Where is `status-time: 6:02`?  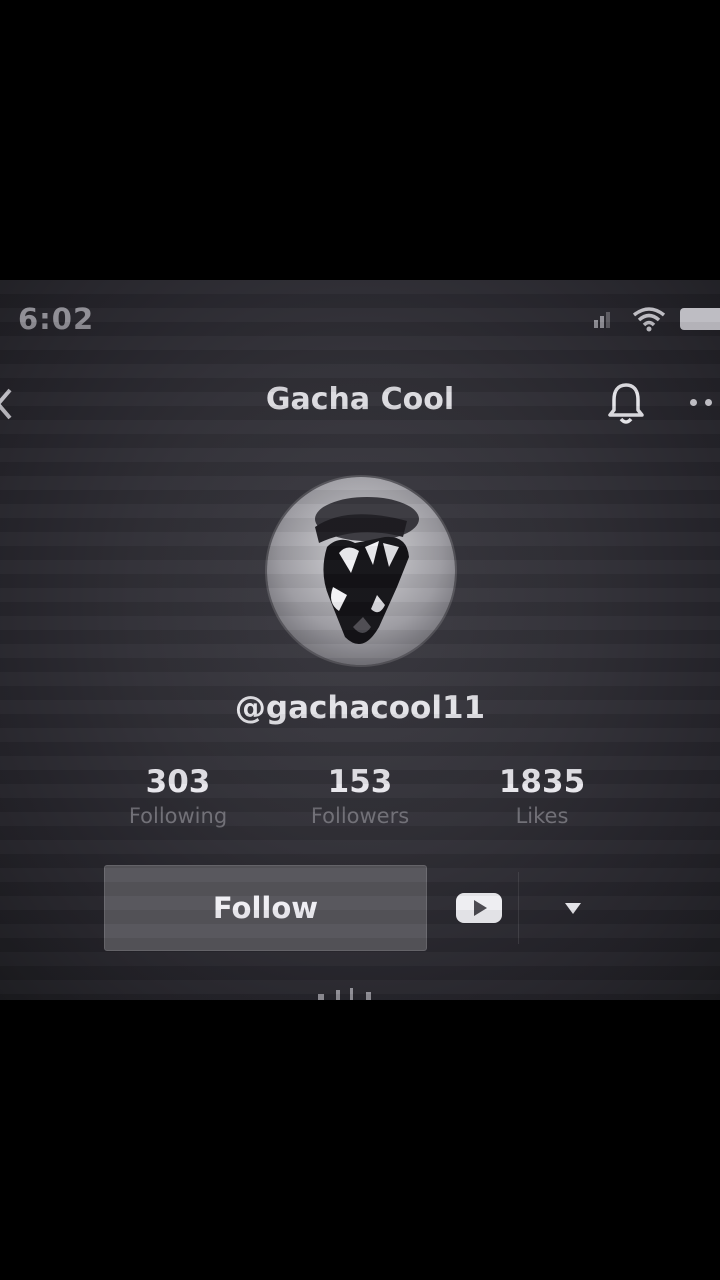 status-time: 6:02 is located at coordinates (56, 319).